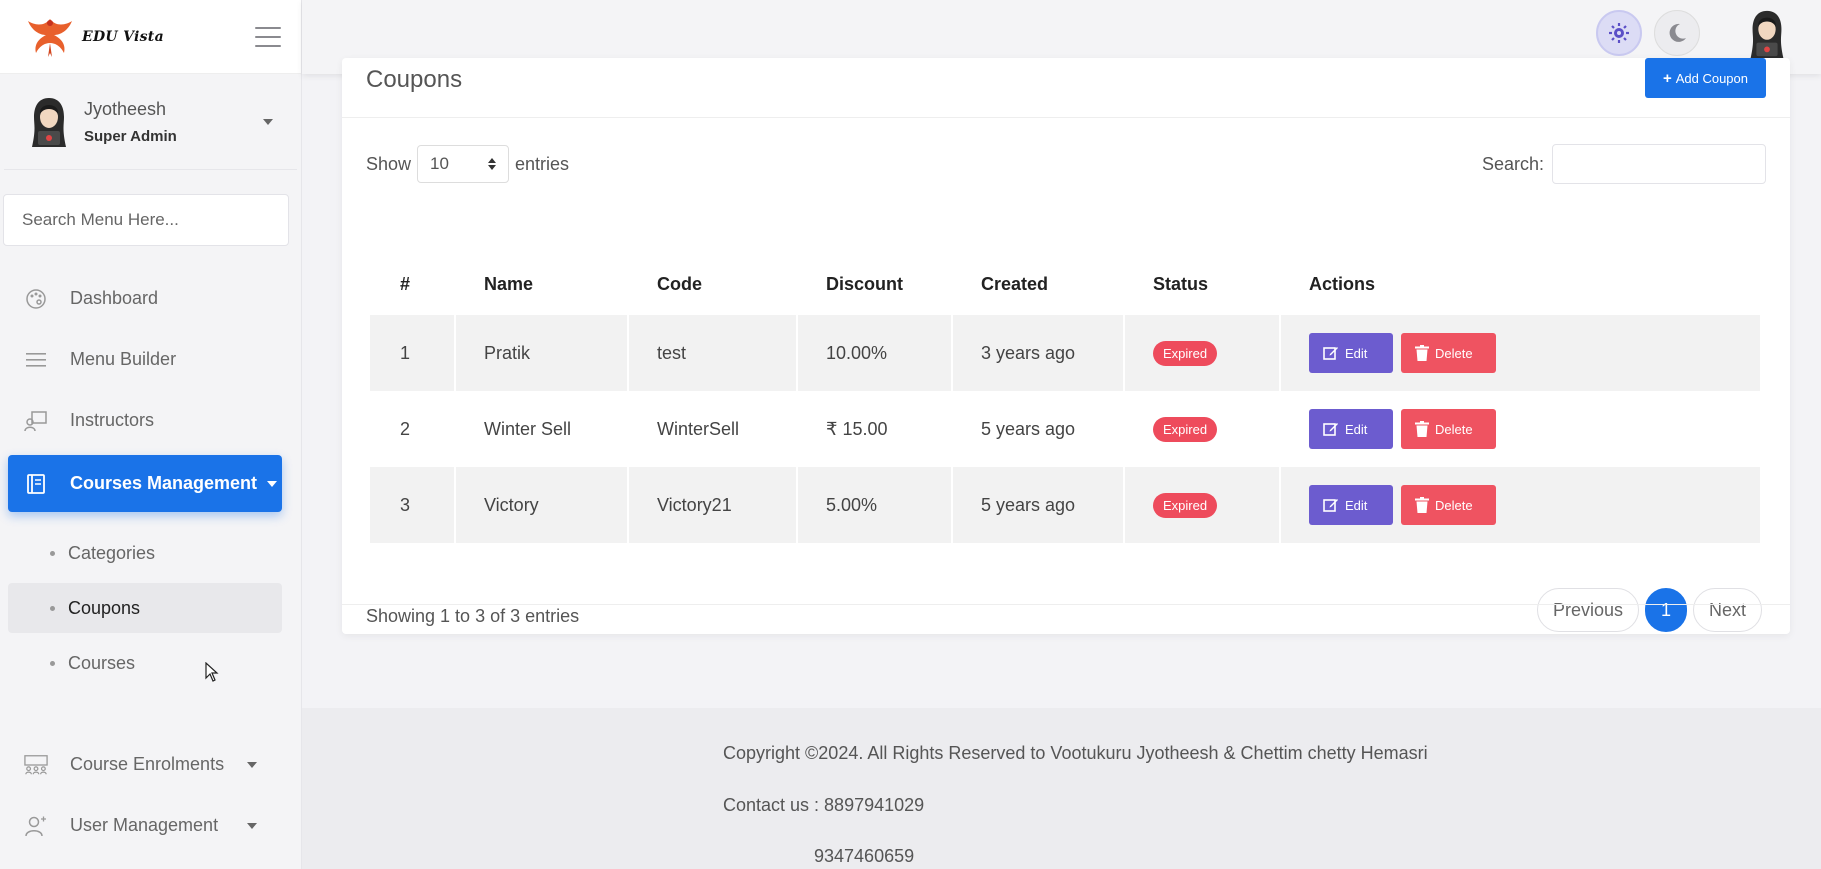  Describe the element at coordinates (104, 607) in the screenshot. I see `sidebar-subitem-label: Coupons` at that location.